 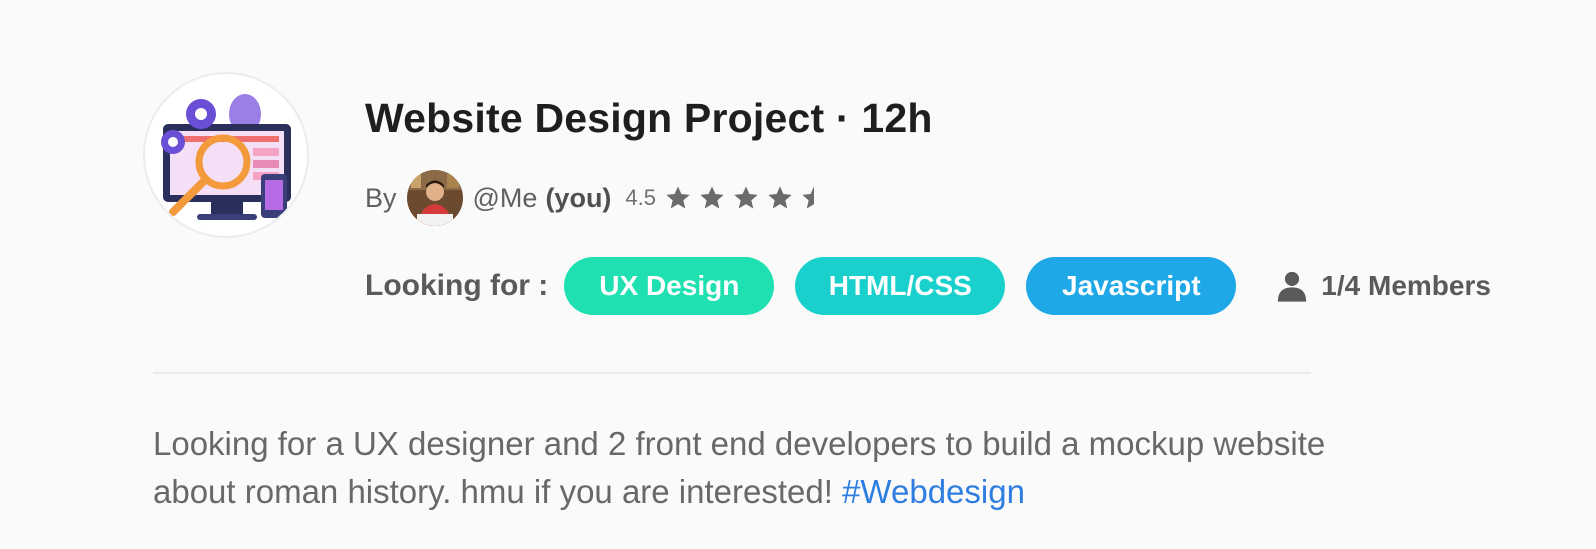 I want to click on members-text: 1/4 Members, so click(x=1406, y=285).